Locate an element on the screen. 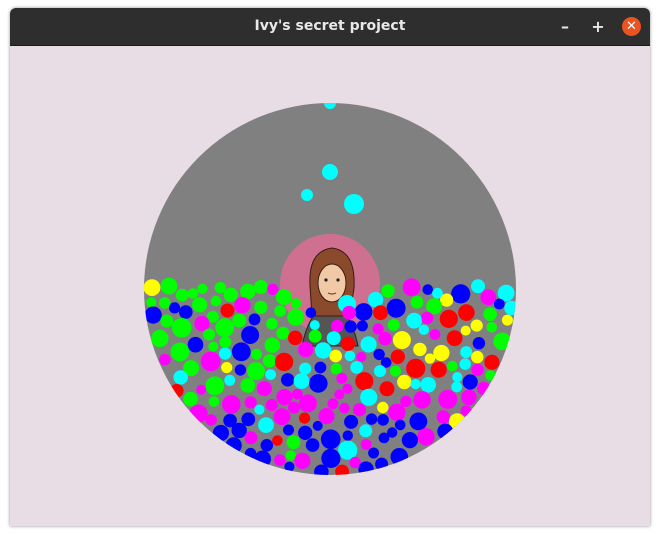 This screenshot has width=660, height=535. maximize-button: + is located at coordinates (598, 27).